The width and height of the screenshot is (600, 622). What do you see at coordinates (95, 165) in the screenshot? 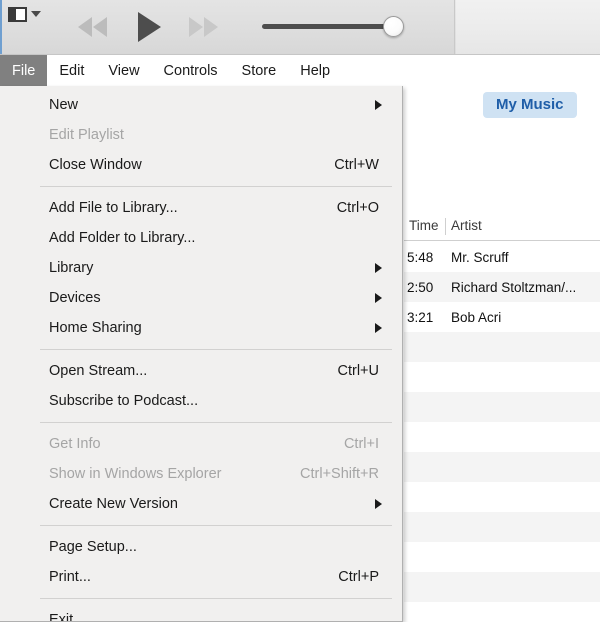
I see `menu-item-label: Close Window` at bounding box center [95, 165].